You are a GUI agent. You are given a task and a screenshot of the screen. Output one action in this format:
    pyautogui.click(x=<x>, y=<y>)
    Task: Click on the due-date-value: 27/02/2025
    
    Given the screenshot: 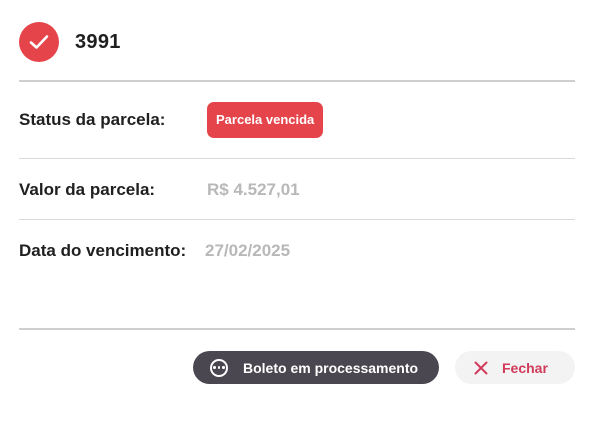 What is the action you would take?
    pyautogui.click(x=248, y=250)
    